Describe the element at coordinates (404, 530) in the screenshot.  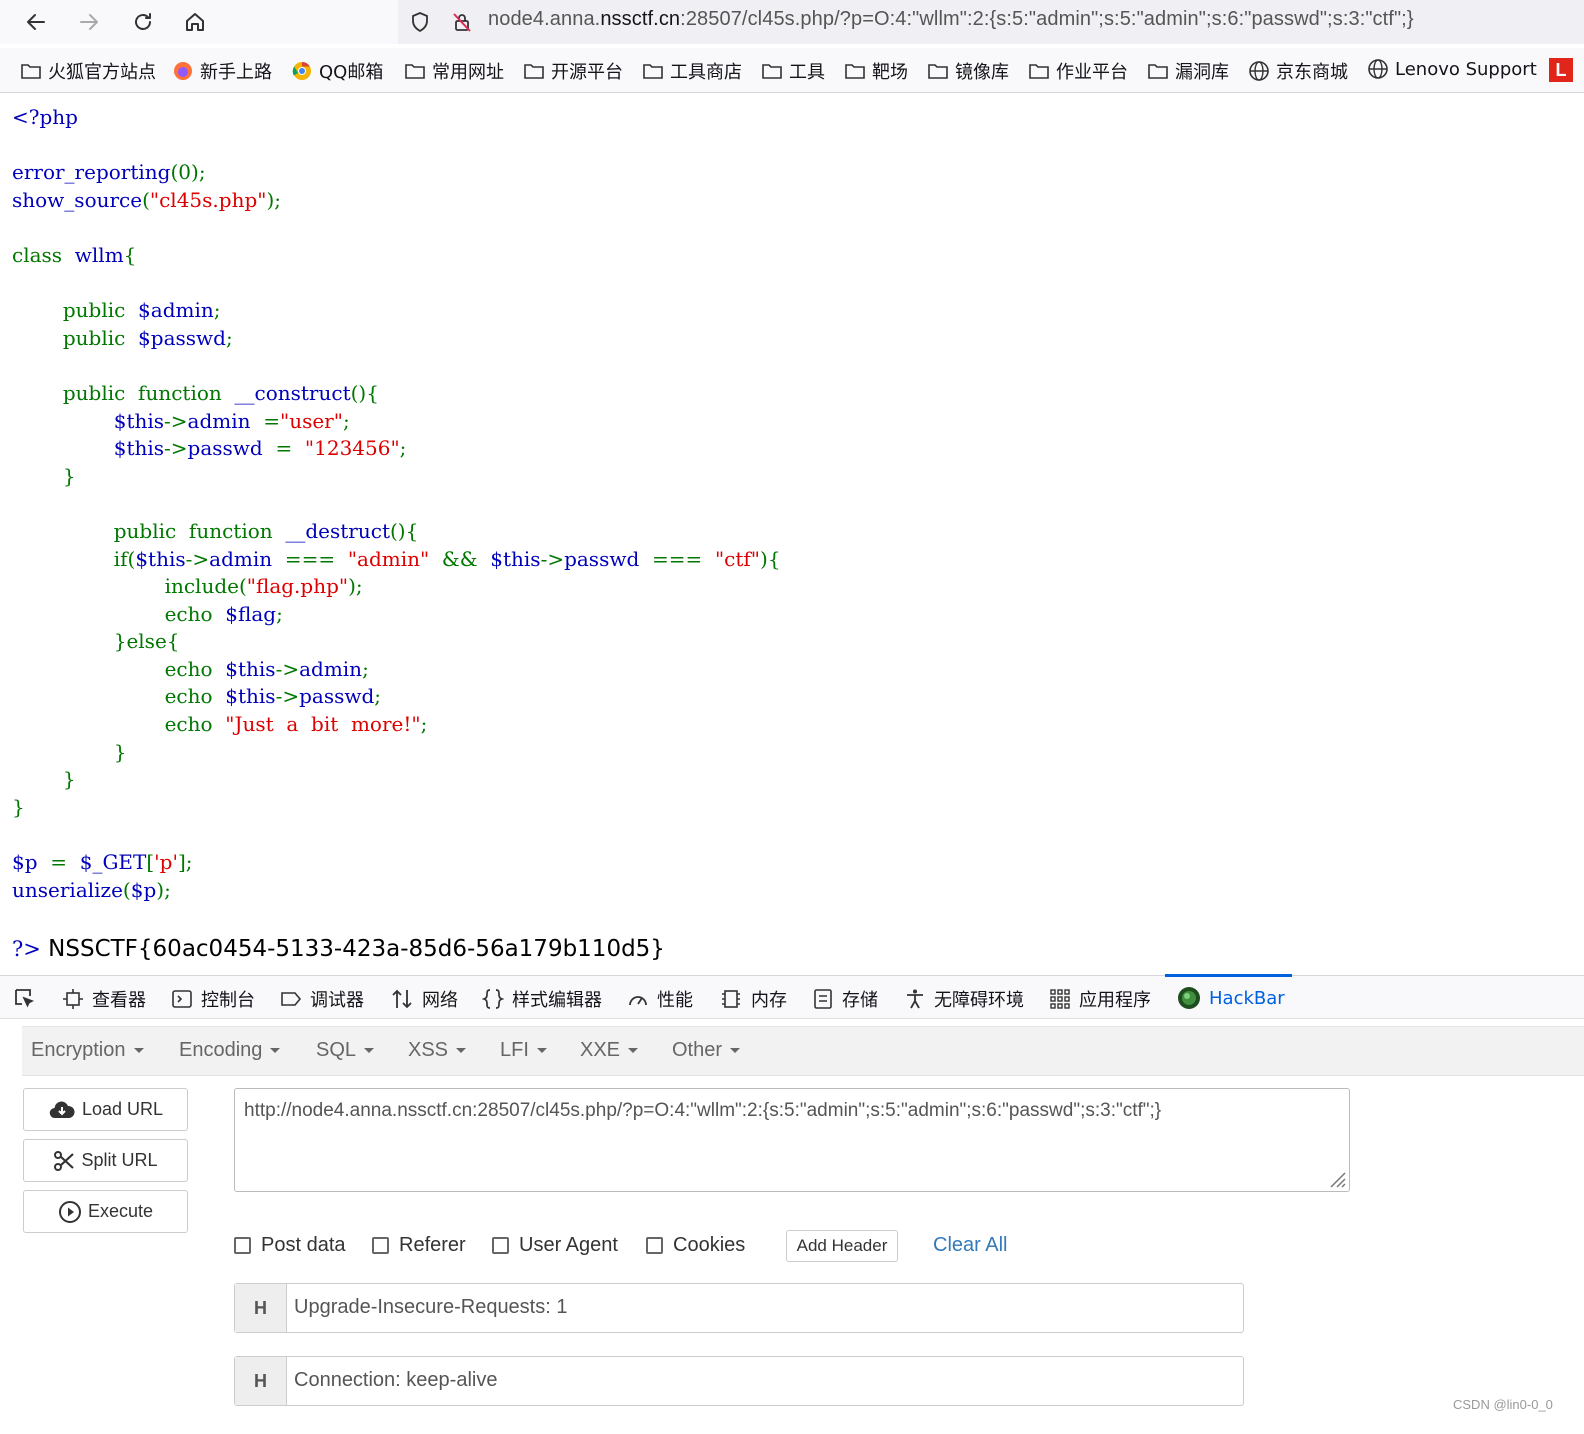
I see `code-token: (){` at that location.